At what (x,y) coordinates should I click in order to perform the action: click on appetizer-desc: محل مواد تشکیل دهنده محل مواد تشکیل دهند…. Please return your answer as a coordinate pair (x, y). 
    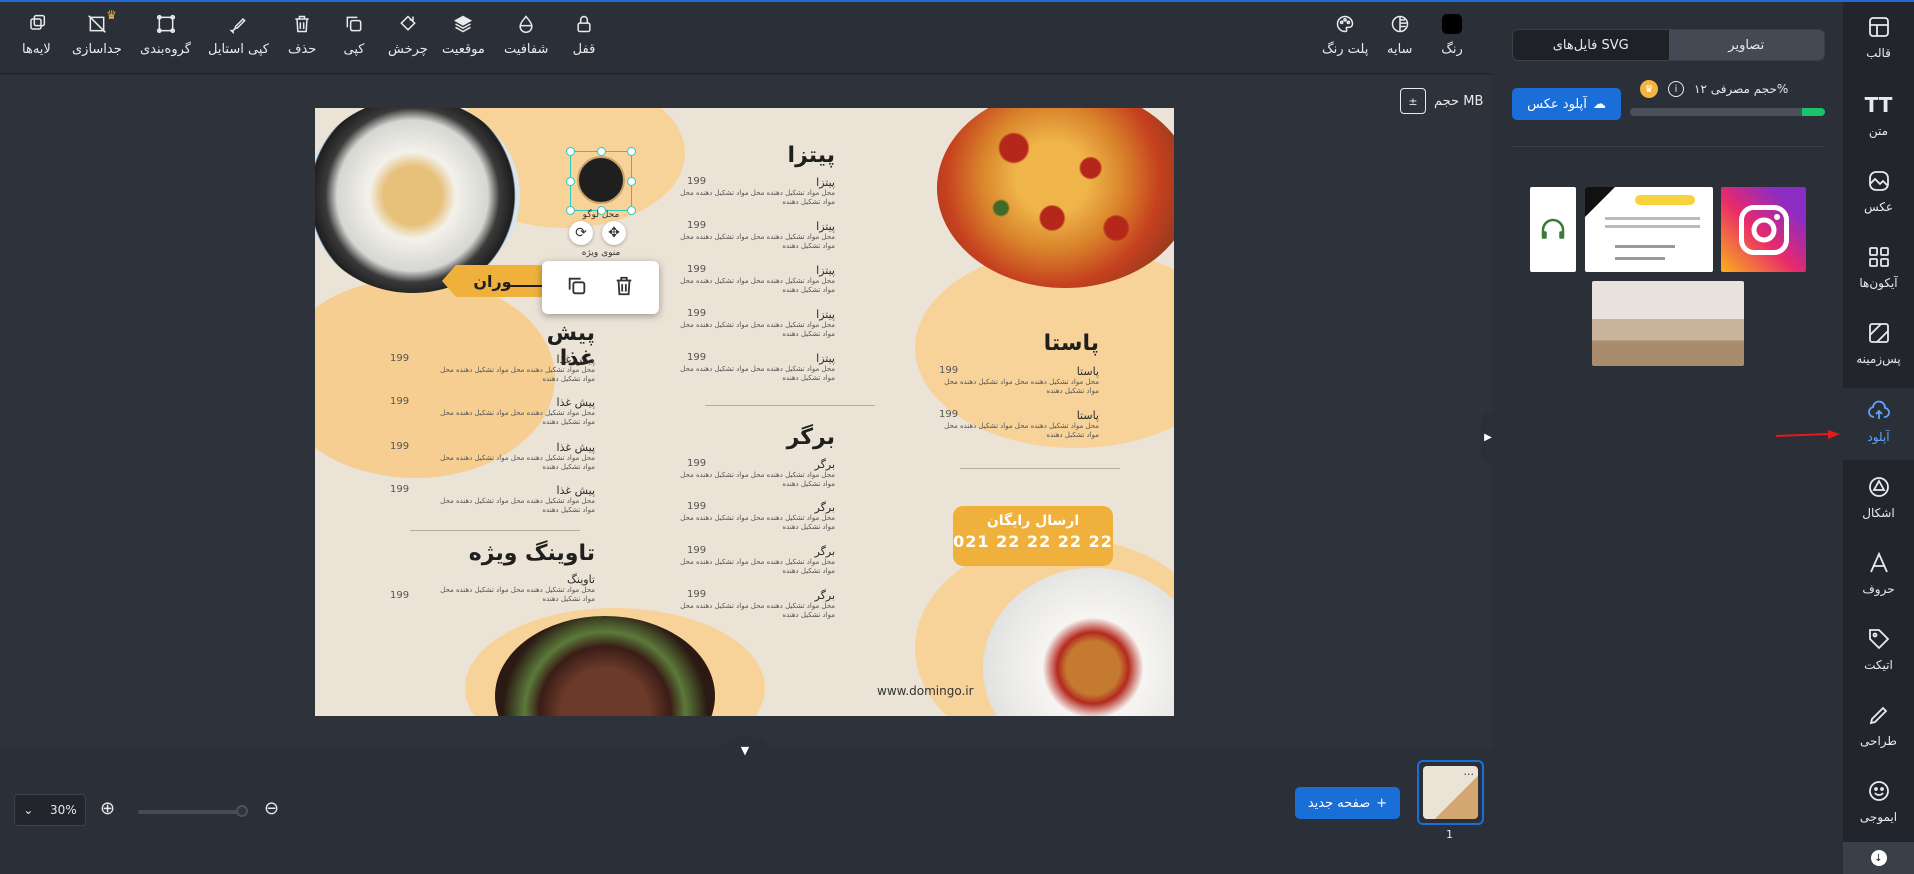
    Looking at the image, I should click on (517, 374).